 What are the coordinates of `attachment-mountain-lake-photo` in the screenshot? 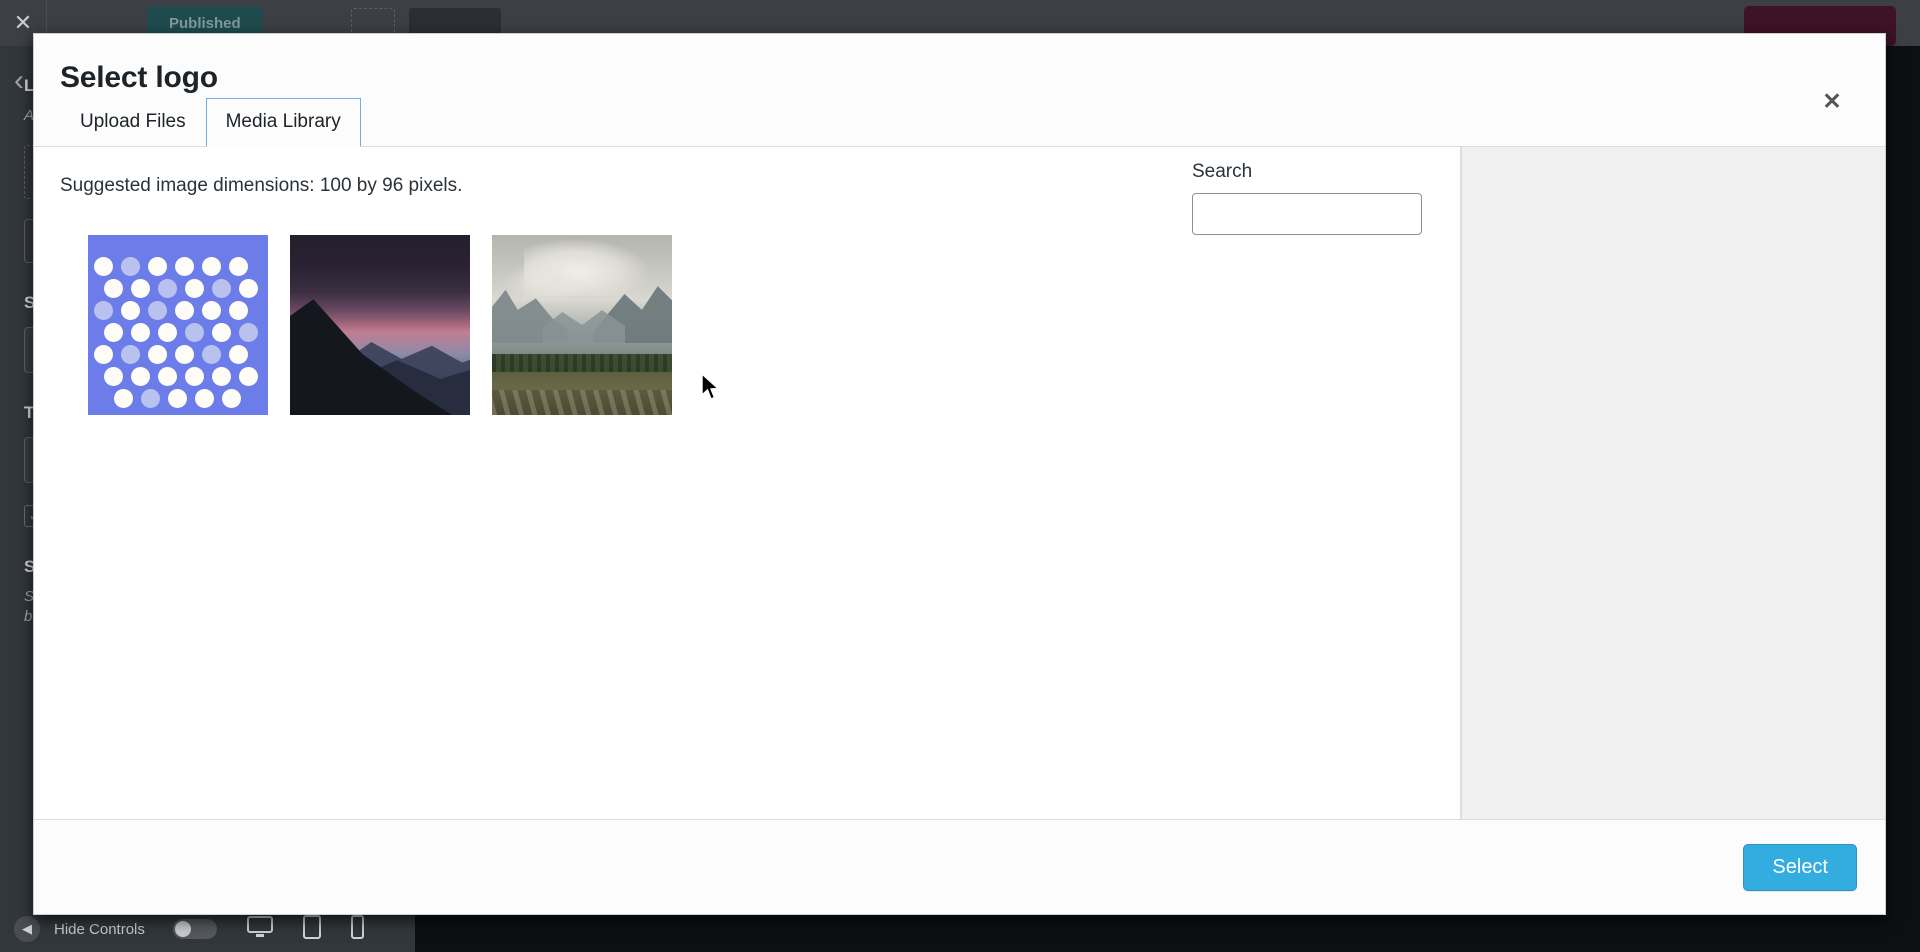 It's located at (582, 325).